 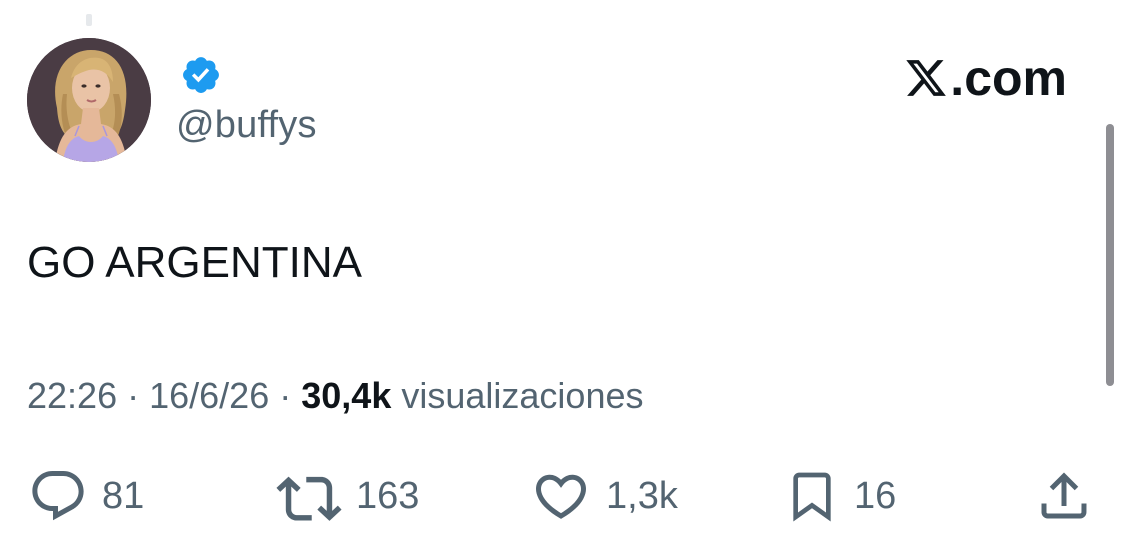 I want to click on tweet-date: 16/6/26, so click(x=209, y=395).